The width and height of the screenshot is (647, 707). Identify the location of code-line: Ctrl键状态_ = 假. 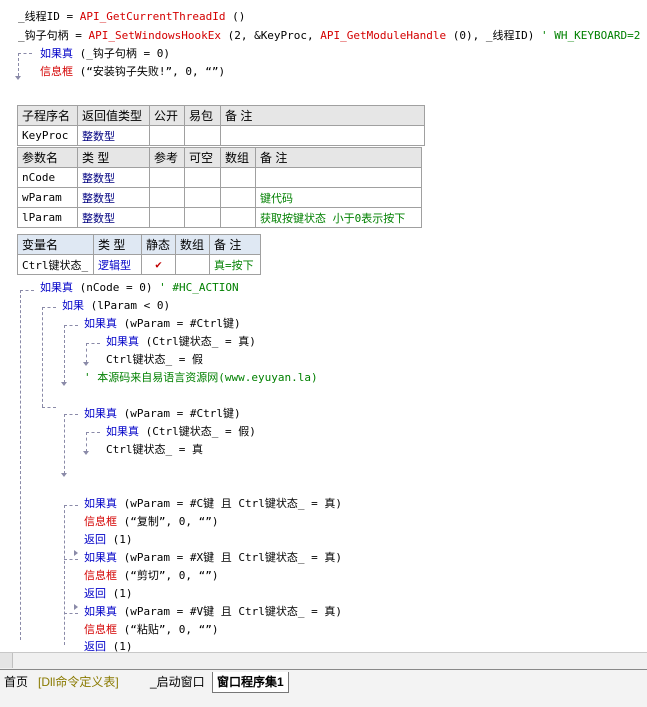
(154, 360).